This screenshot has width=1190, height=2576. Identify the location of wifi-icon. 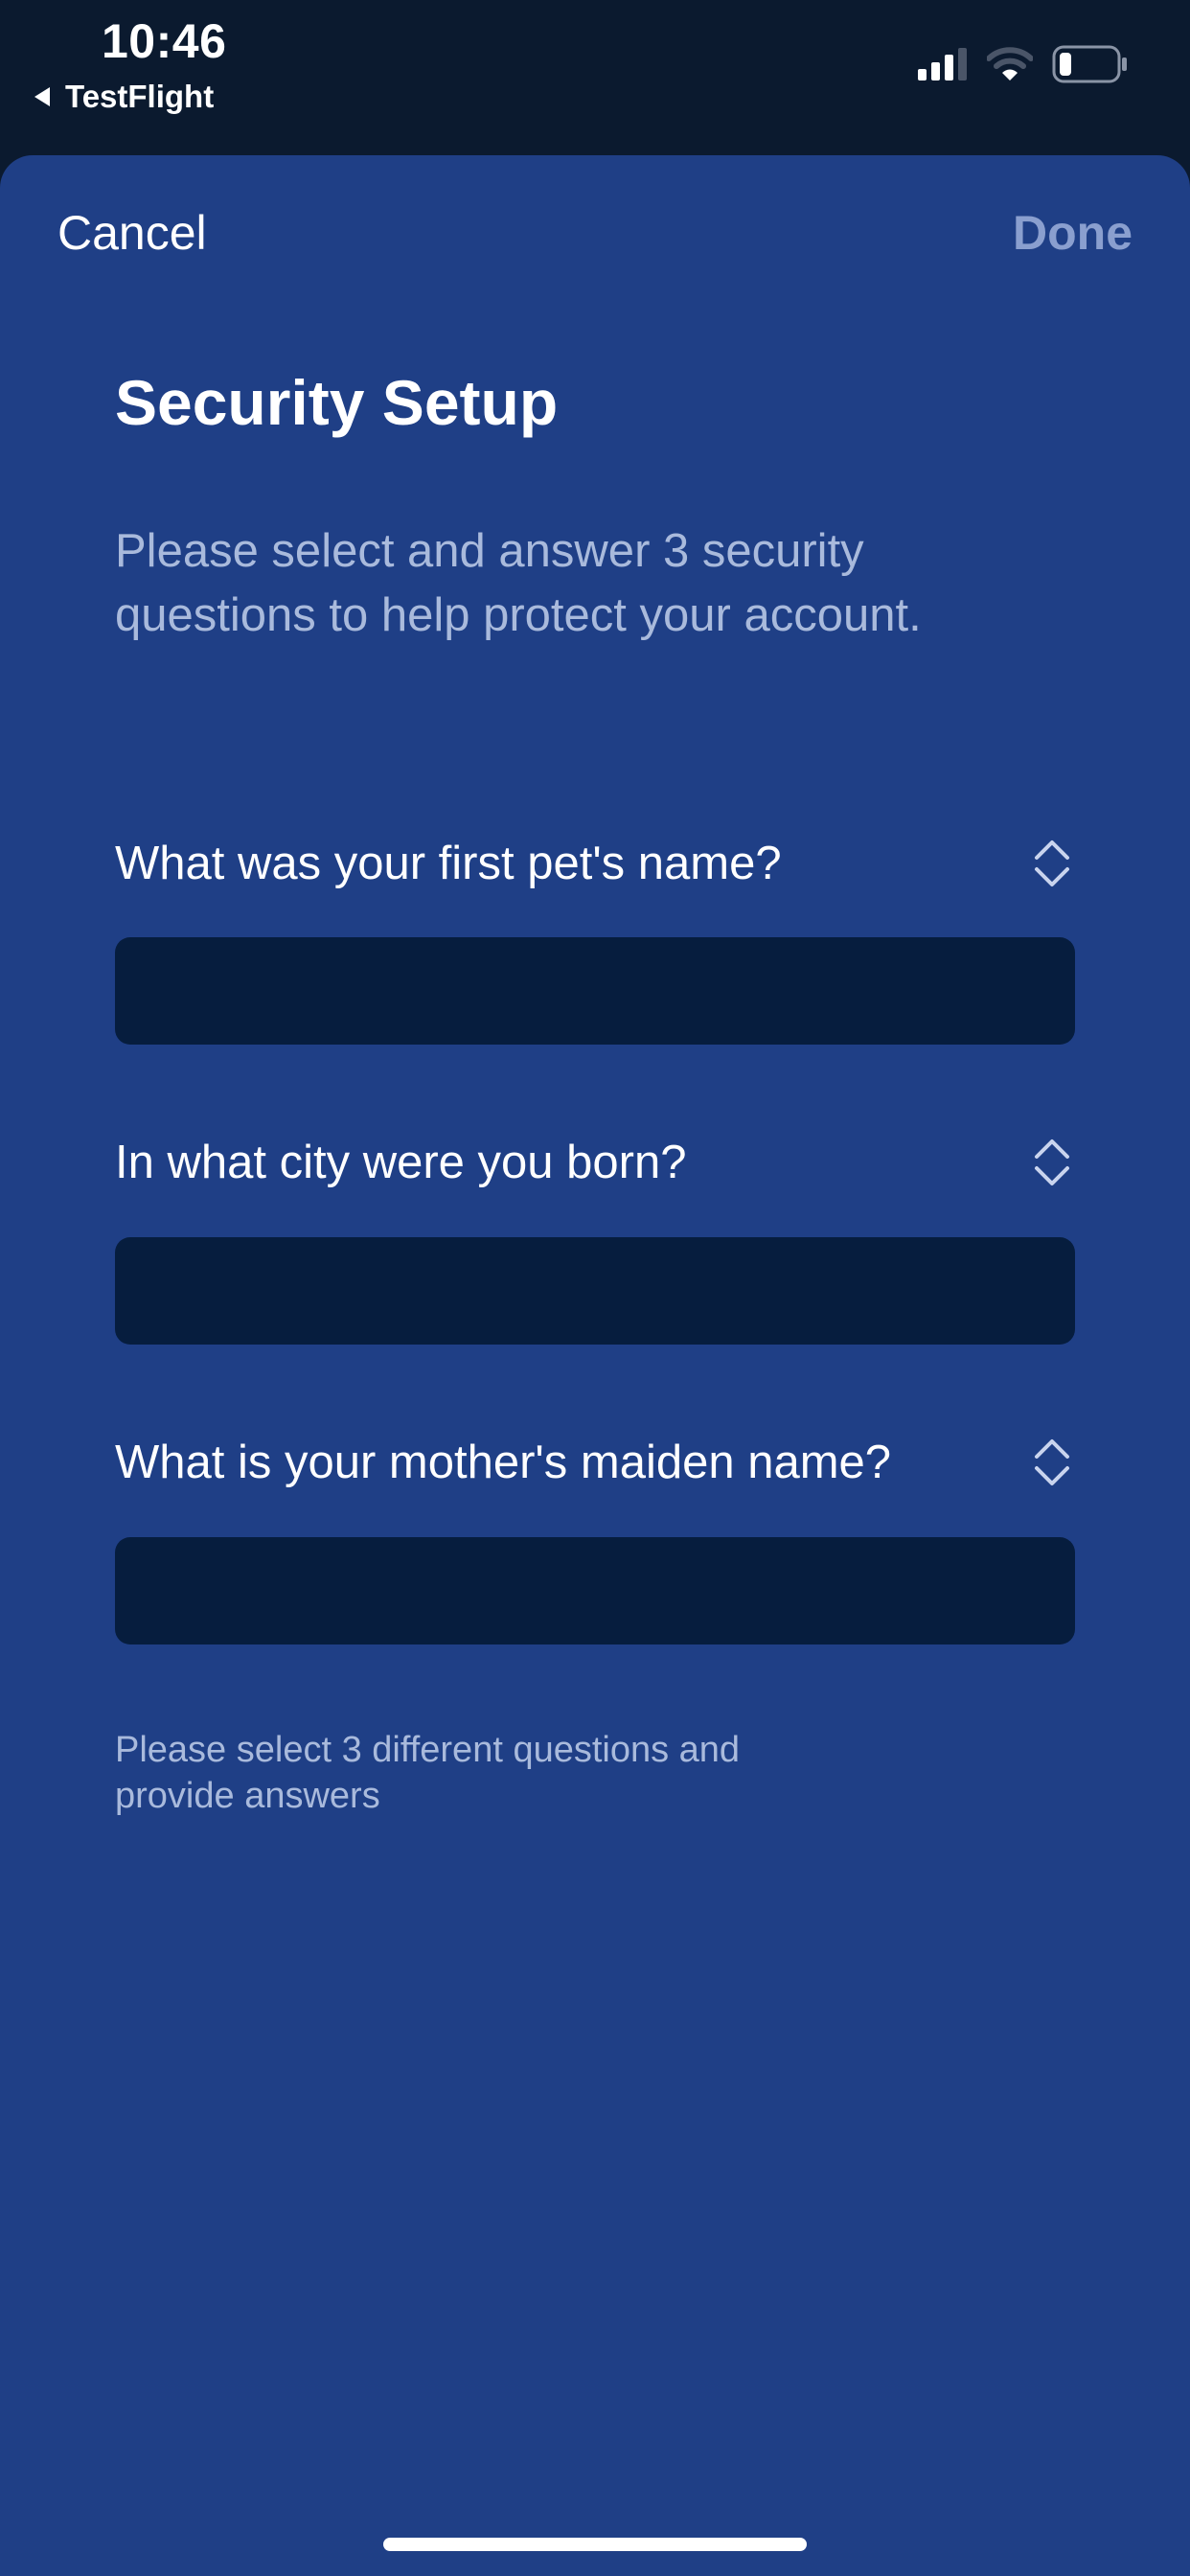
(1010, 63).